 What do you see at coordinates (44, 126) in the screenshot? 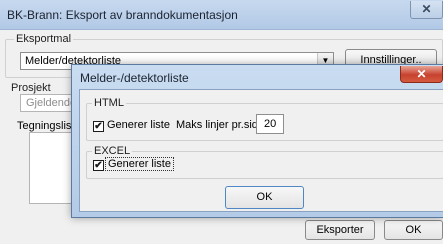
I see `tegningsliste-label: Tegningslis` at bounding box center [44, 126].